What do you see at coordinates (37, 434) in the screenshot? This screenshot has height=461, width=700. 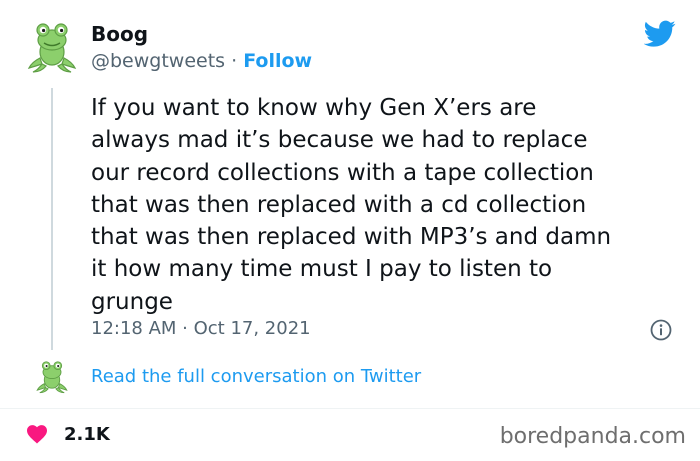 I see `heart-icon` at bounding box center [37, 434].